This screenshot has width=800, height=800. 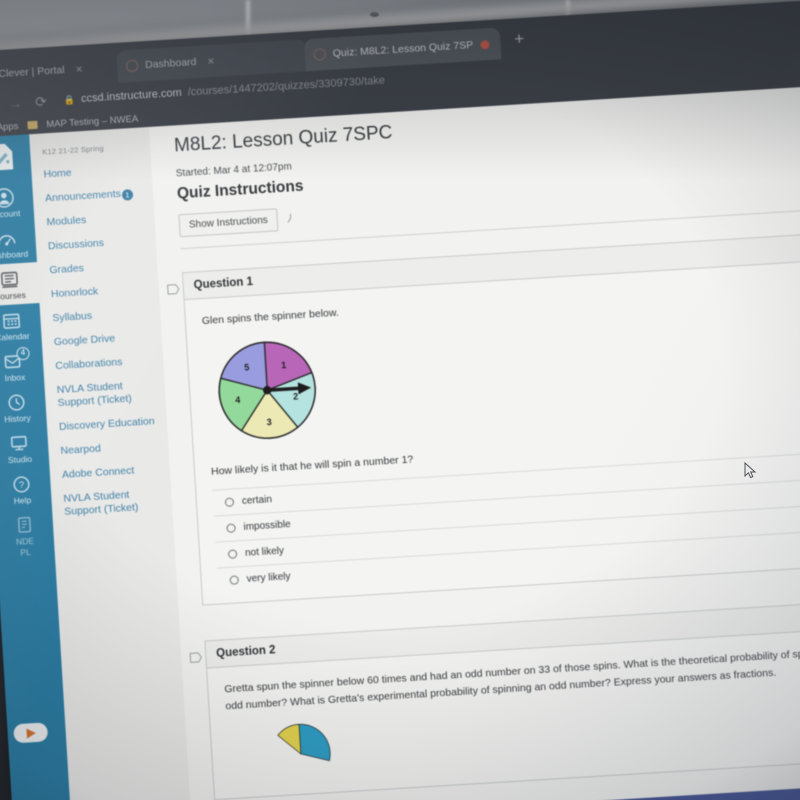 What do you see at coordinates (92, 121) in the screenshot?
I see `bookmark-map-testing: MAP Testing – NWEA` at bounding box center [92, 121].